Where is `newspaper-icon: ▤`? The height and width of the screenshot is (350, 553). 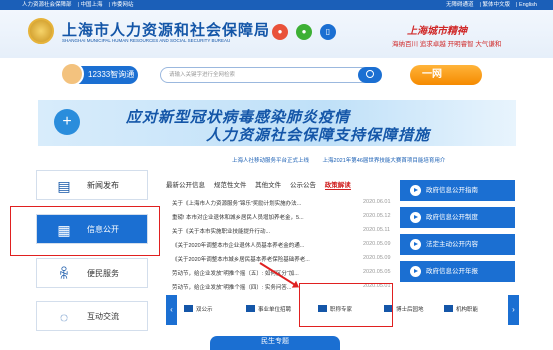 newspaper-icon: ▤ is located at coordinates (64, 186).